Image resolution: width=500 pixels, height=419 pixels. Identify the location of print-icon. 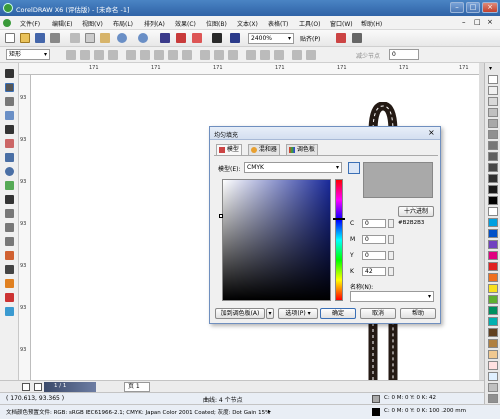
(55, 38).